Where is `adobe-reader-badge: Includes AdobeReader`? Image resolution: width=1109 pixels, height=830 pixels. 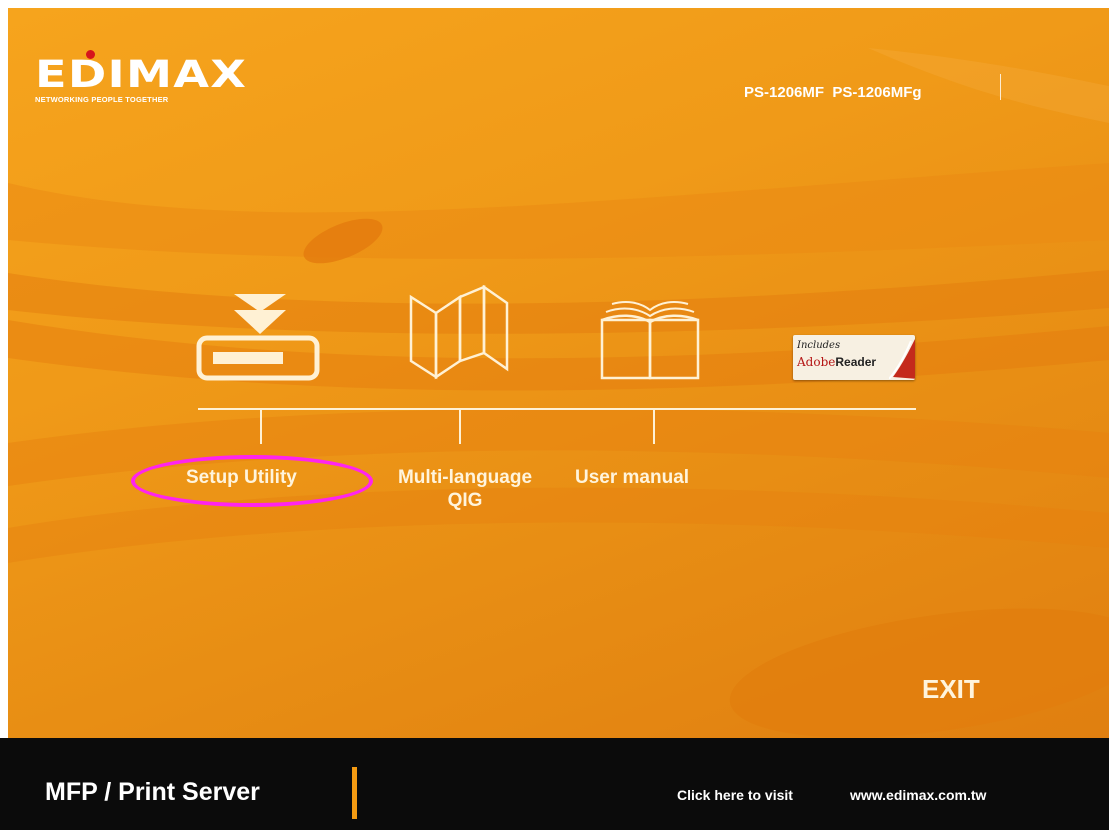 adobe-reader-badge: Includes AdobeReader is located at coordinates (854, 357).